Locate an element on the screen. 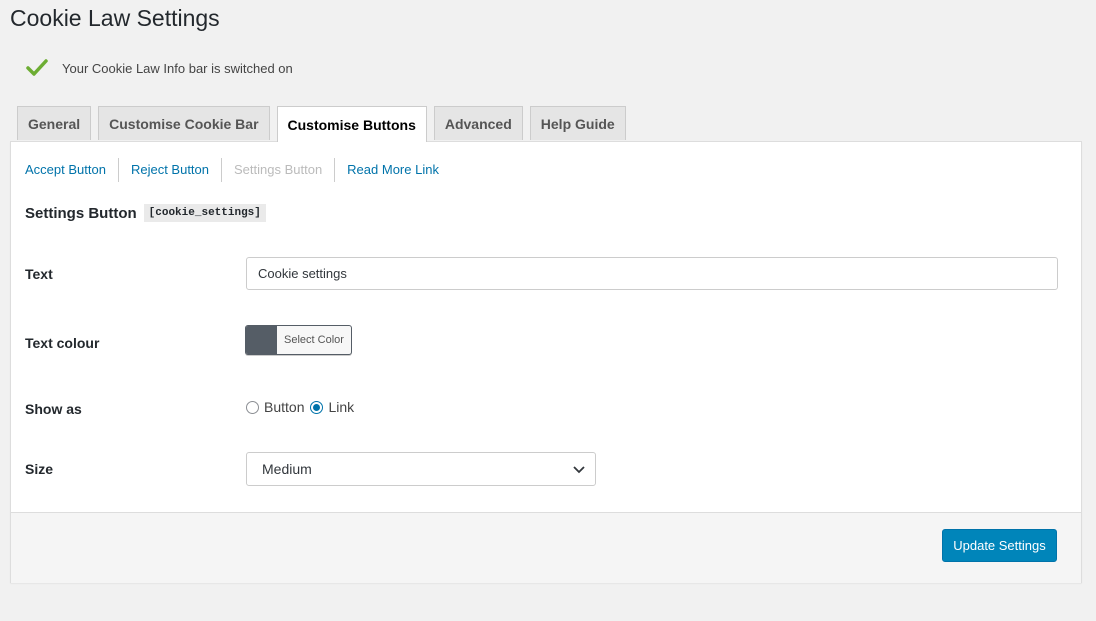  panel-footer: Update Settings is located at coordinates (546, 547).